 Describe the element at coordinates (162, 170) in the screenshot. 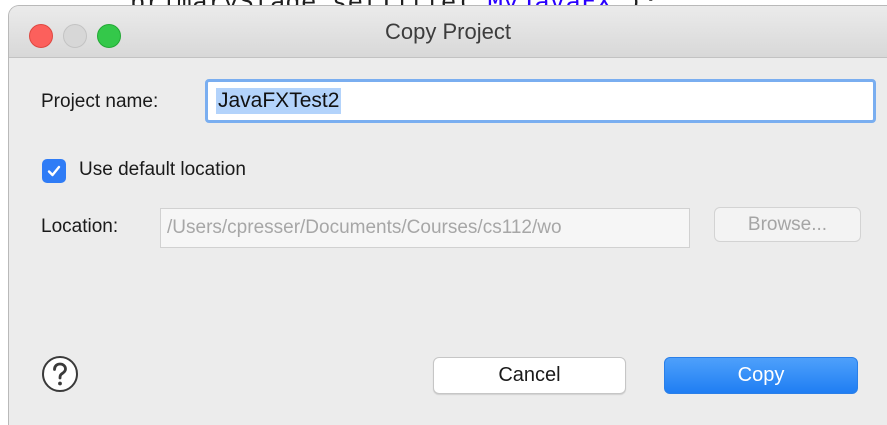

I see `use-default-location-label: Use default location` at that location.